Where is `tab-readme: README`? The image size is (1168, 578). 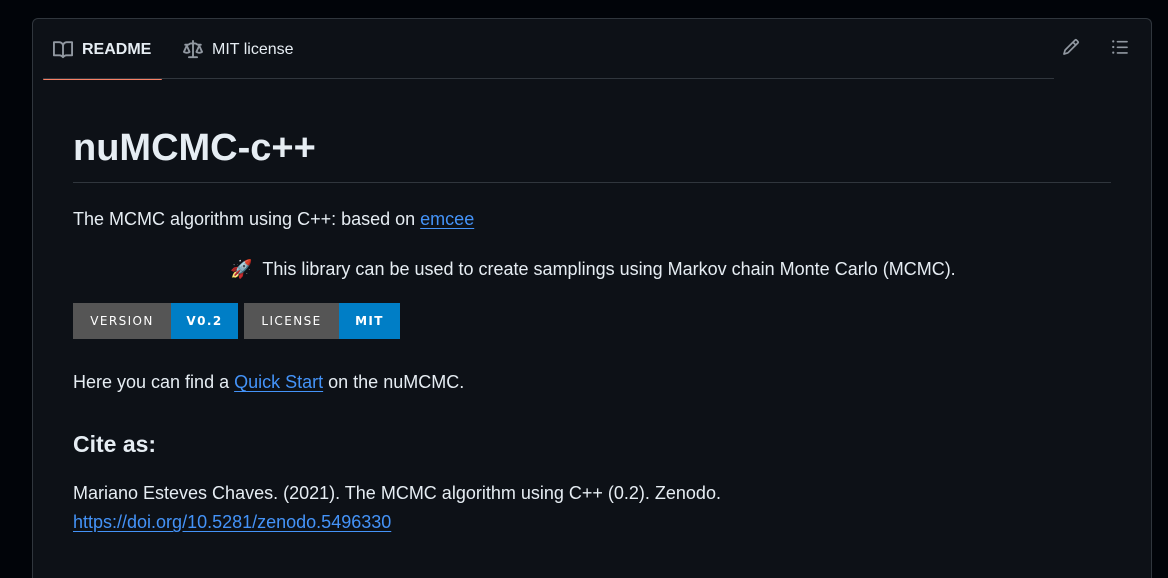
tab-readme: README is located at coordinates (102, 49).